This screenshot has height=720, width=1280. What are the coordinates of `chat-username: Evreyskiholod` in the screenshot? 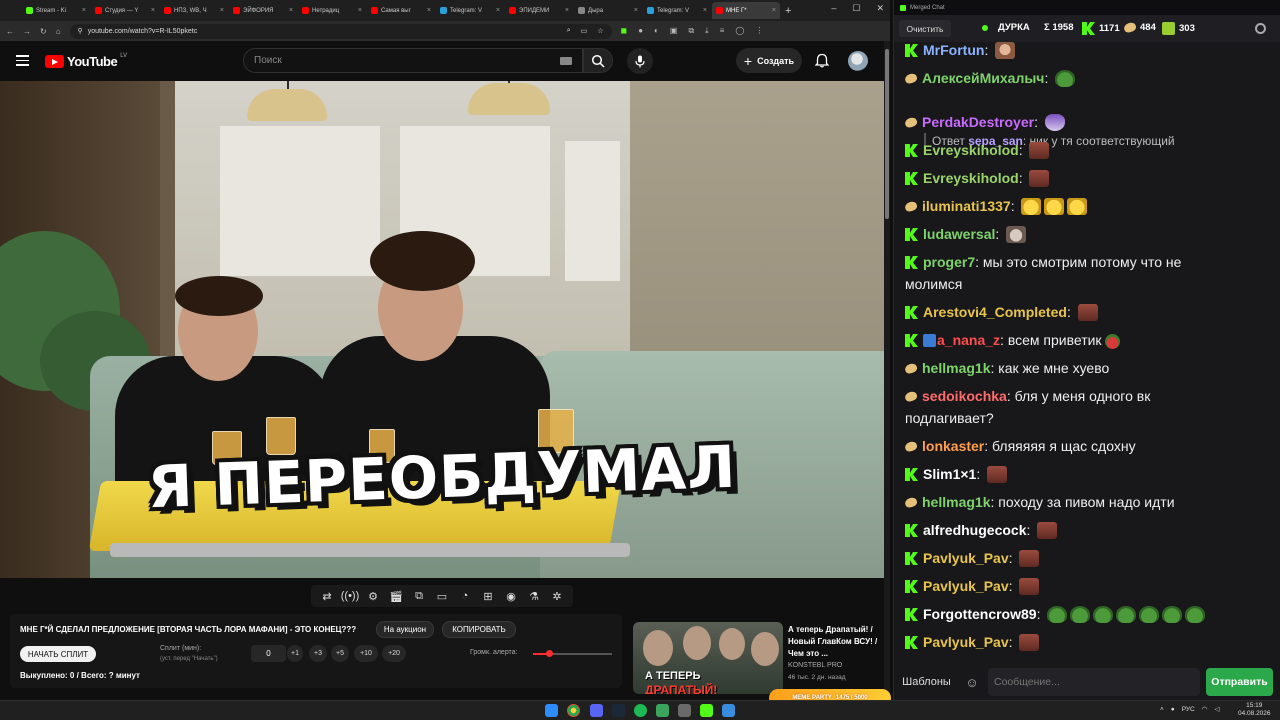 It's located at (971, 178).